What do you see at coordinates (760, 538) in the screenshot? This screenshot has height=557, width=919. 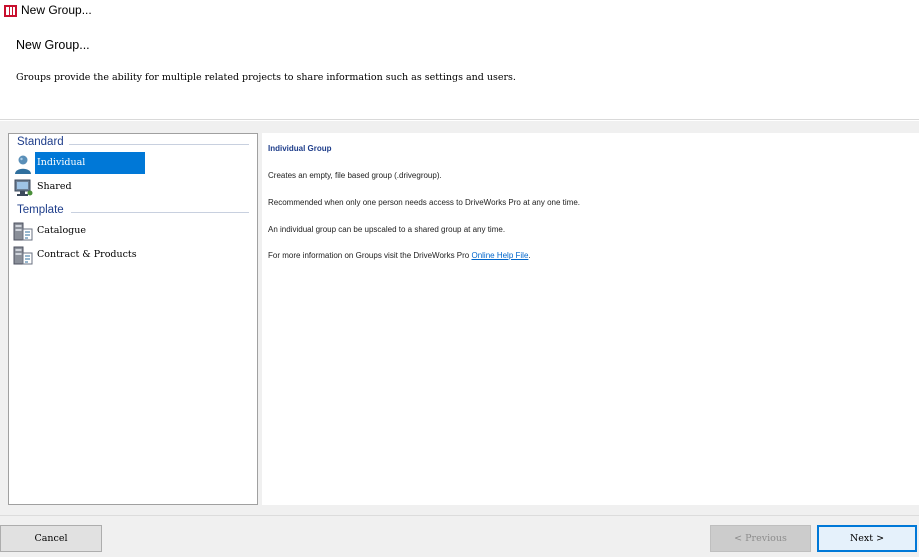 I see `previous-button: < Previous` at bounding box center [760, 538].